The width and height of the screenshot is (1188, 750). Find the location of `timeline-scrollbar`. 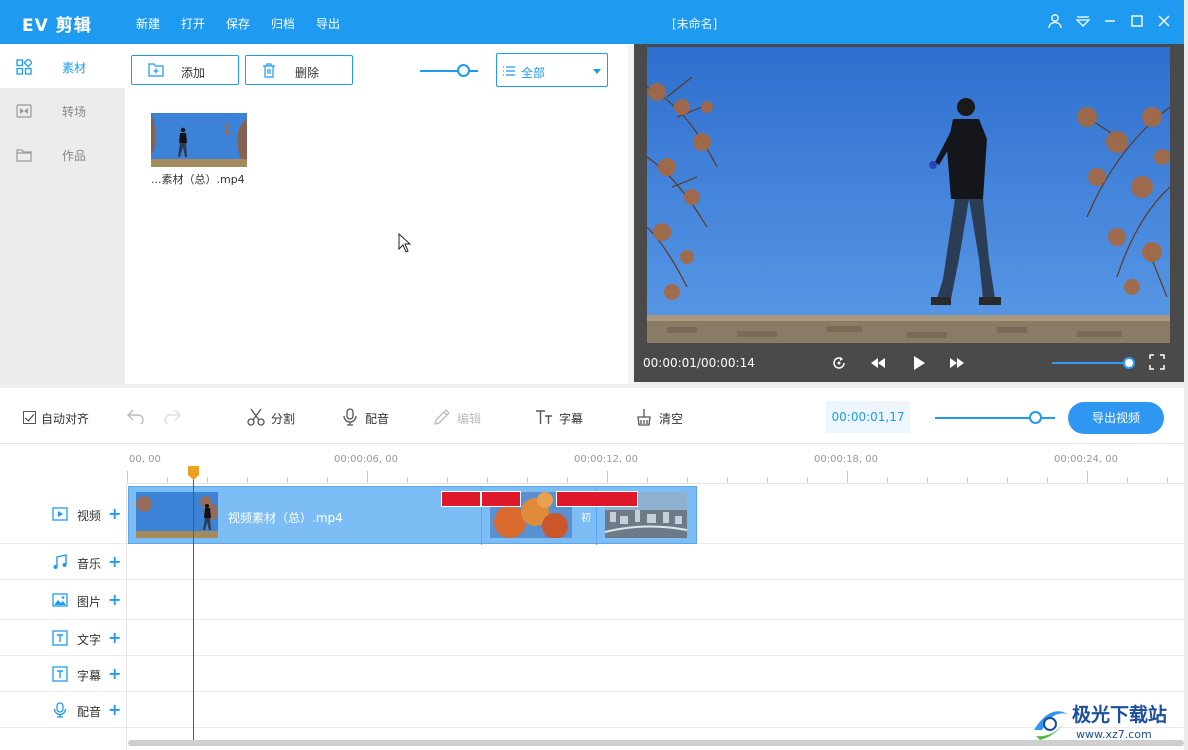

timeline-scrollbar is located at coordinates (656, 743).